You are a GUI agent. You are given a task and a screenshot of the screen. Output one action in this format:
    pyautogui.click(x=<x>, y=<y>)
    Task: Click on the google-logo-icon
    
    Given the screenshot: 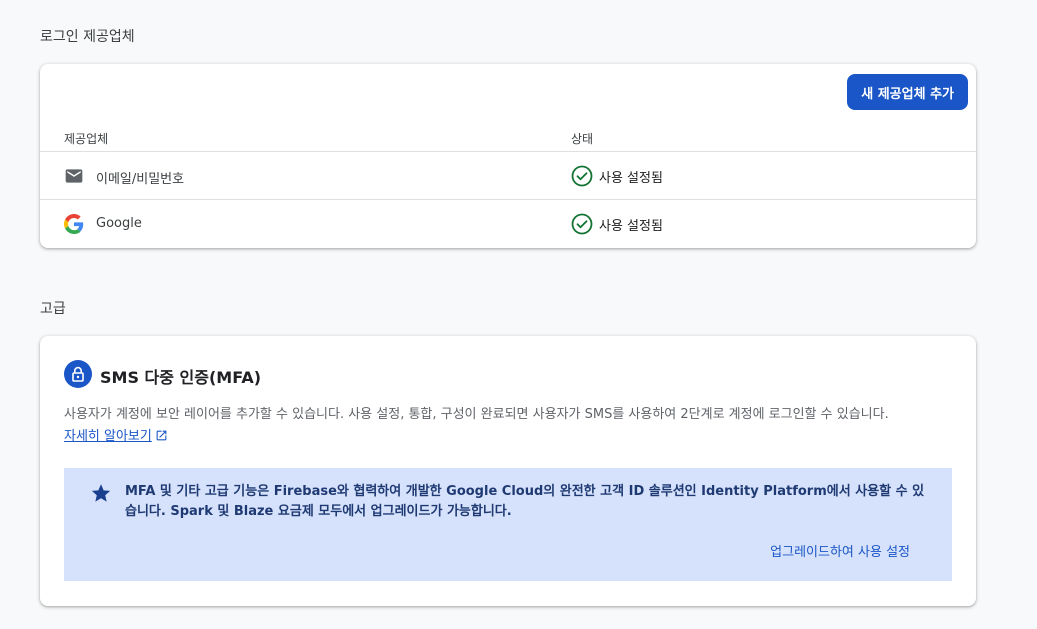 What is the action you would take?
    pyautogui.click(x=74, y=224)
    